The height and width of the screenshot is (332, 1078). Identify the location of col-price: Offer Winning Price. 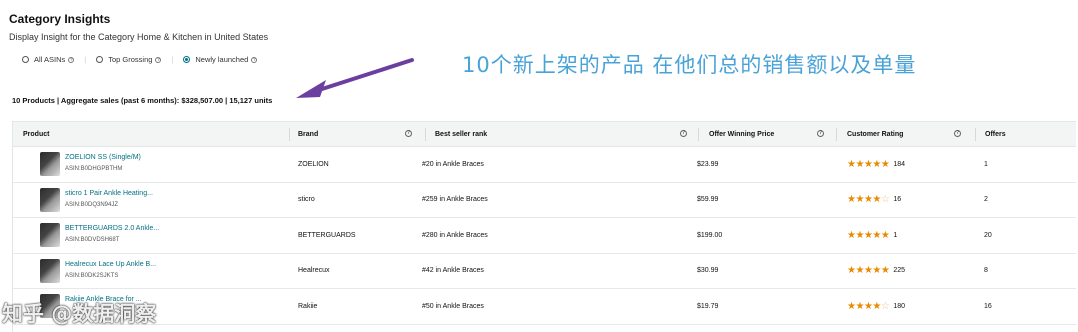
(741, 134).